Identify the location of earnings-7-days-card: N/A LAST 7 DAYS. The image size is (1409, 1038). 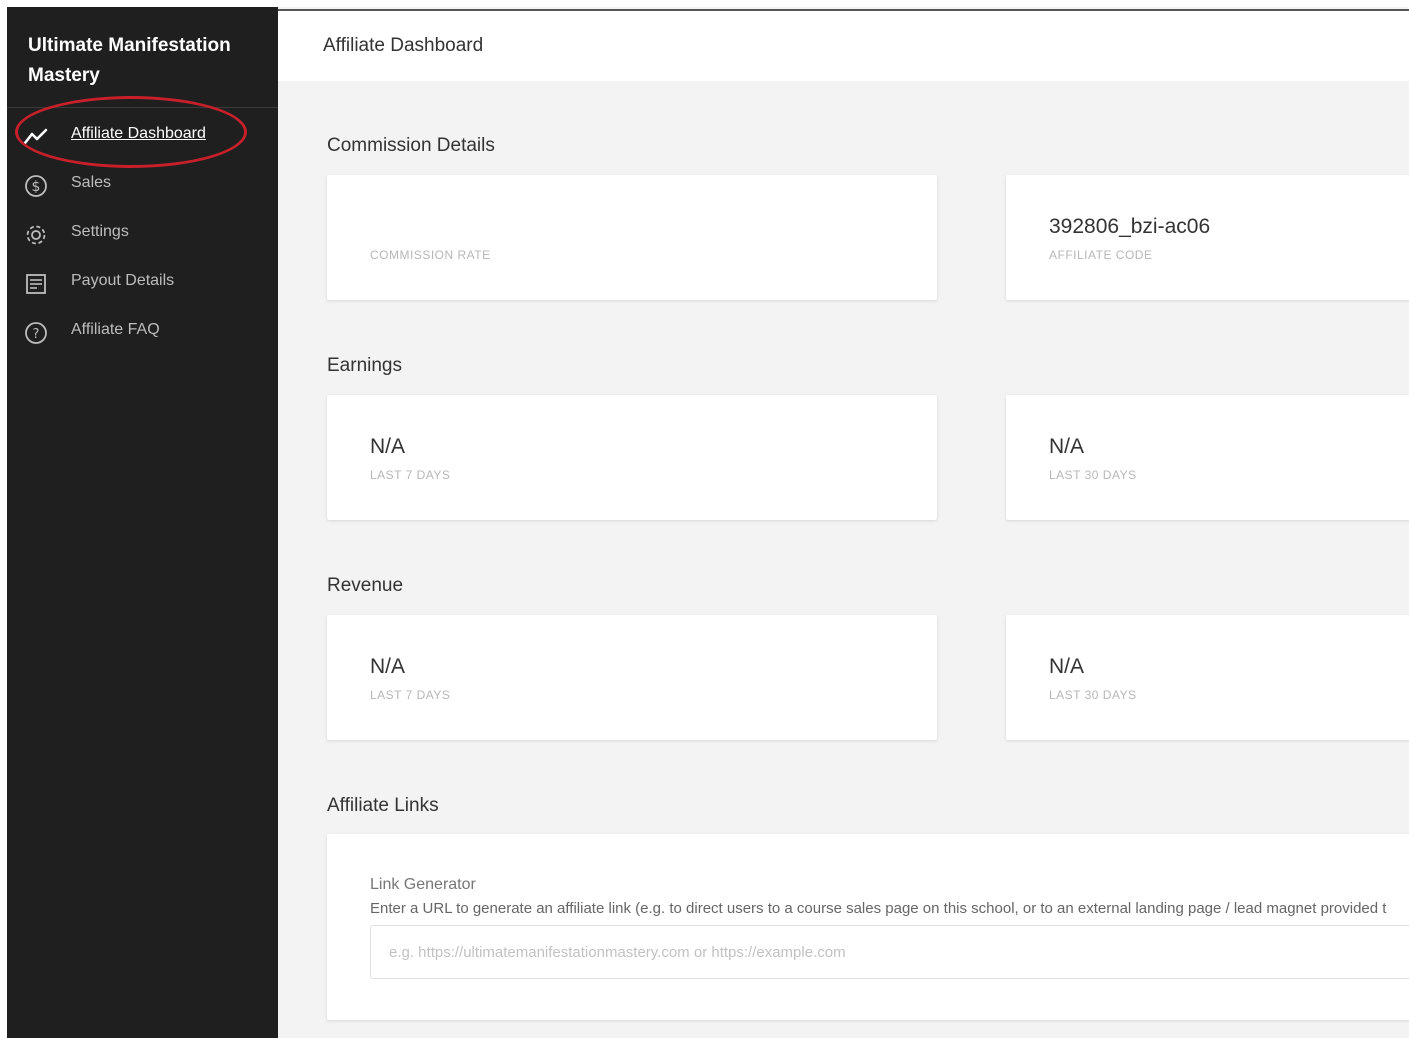
(632, 457).